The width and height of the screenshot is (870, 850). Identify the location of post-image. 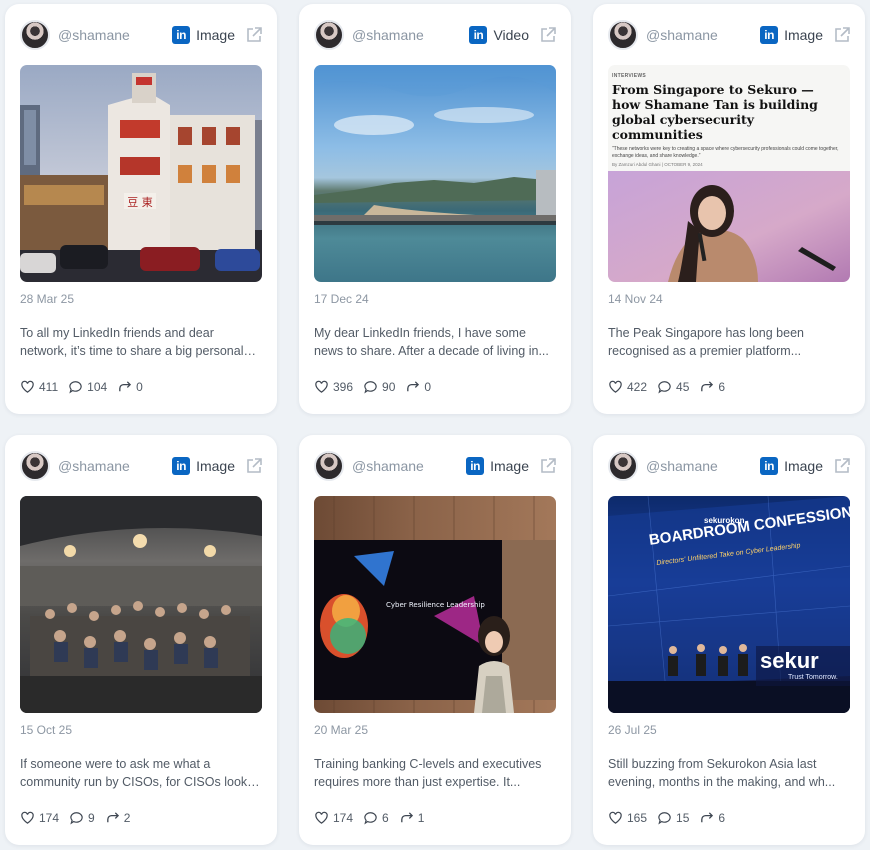
(141, 604).